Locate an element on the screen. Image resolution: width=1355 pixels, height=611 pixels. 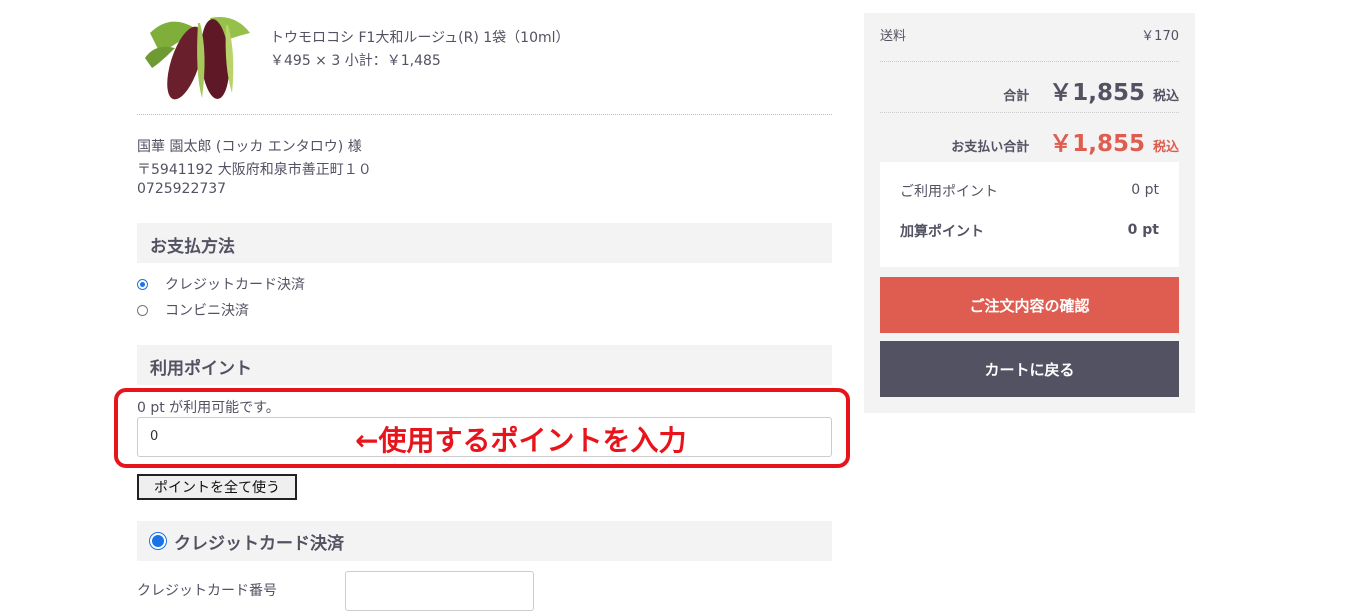
payment-option-convenience: コンビニ決済 is located at coordinates (193, 310).